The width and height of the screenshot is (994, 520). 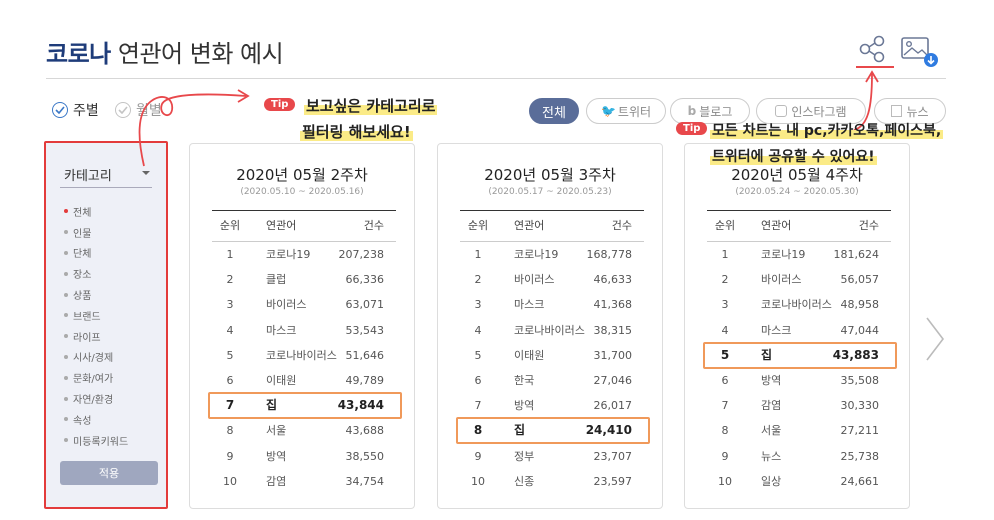 I want to click on instagram-icon, so click(x=781, y=111).